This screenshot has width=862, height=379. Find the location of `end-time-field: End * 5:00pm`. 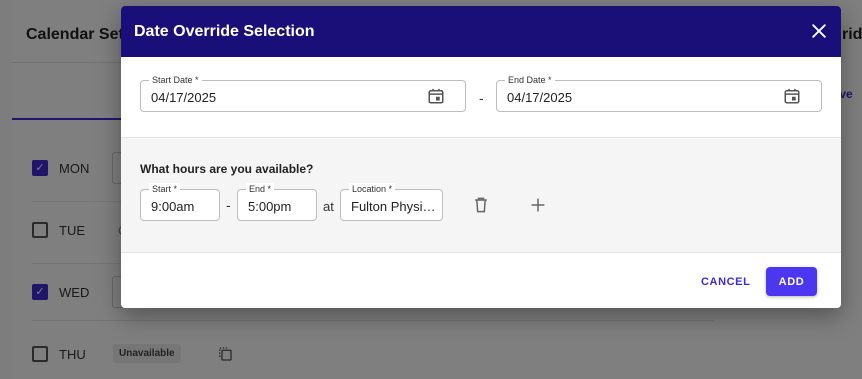

end-time-field: End * 5:00pm is located at coordinates (277, 202).